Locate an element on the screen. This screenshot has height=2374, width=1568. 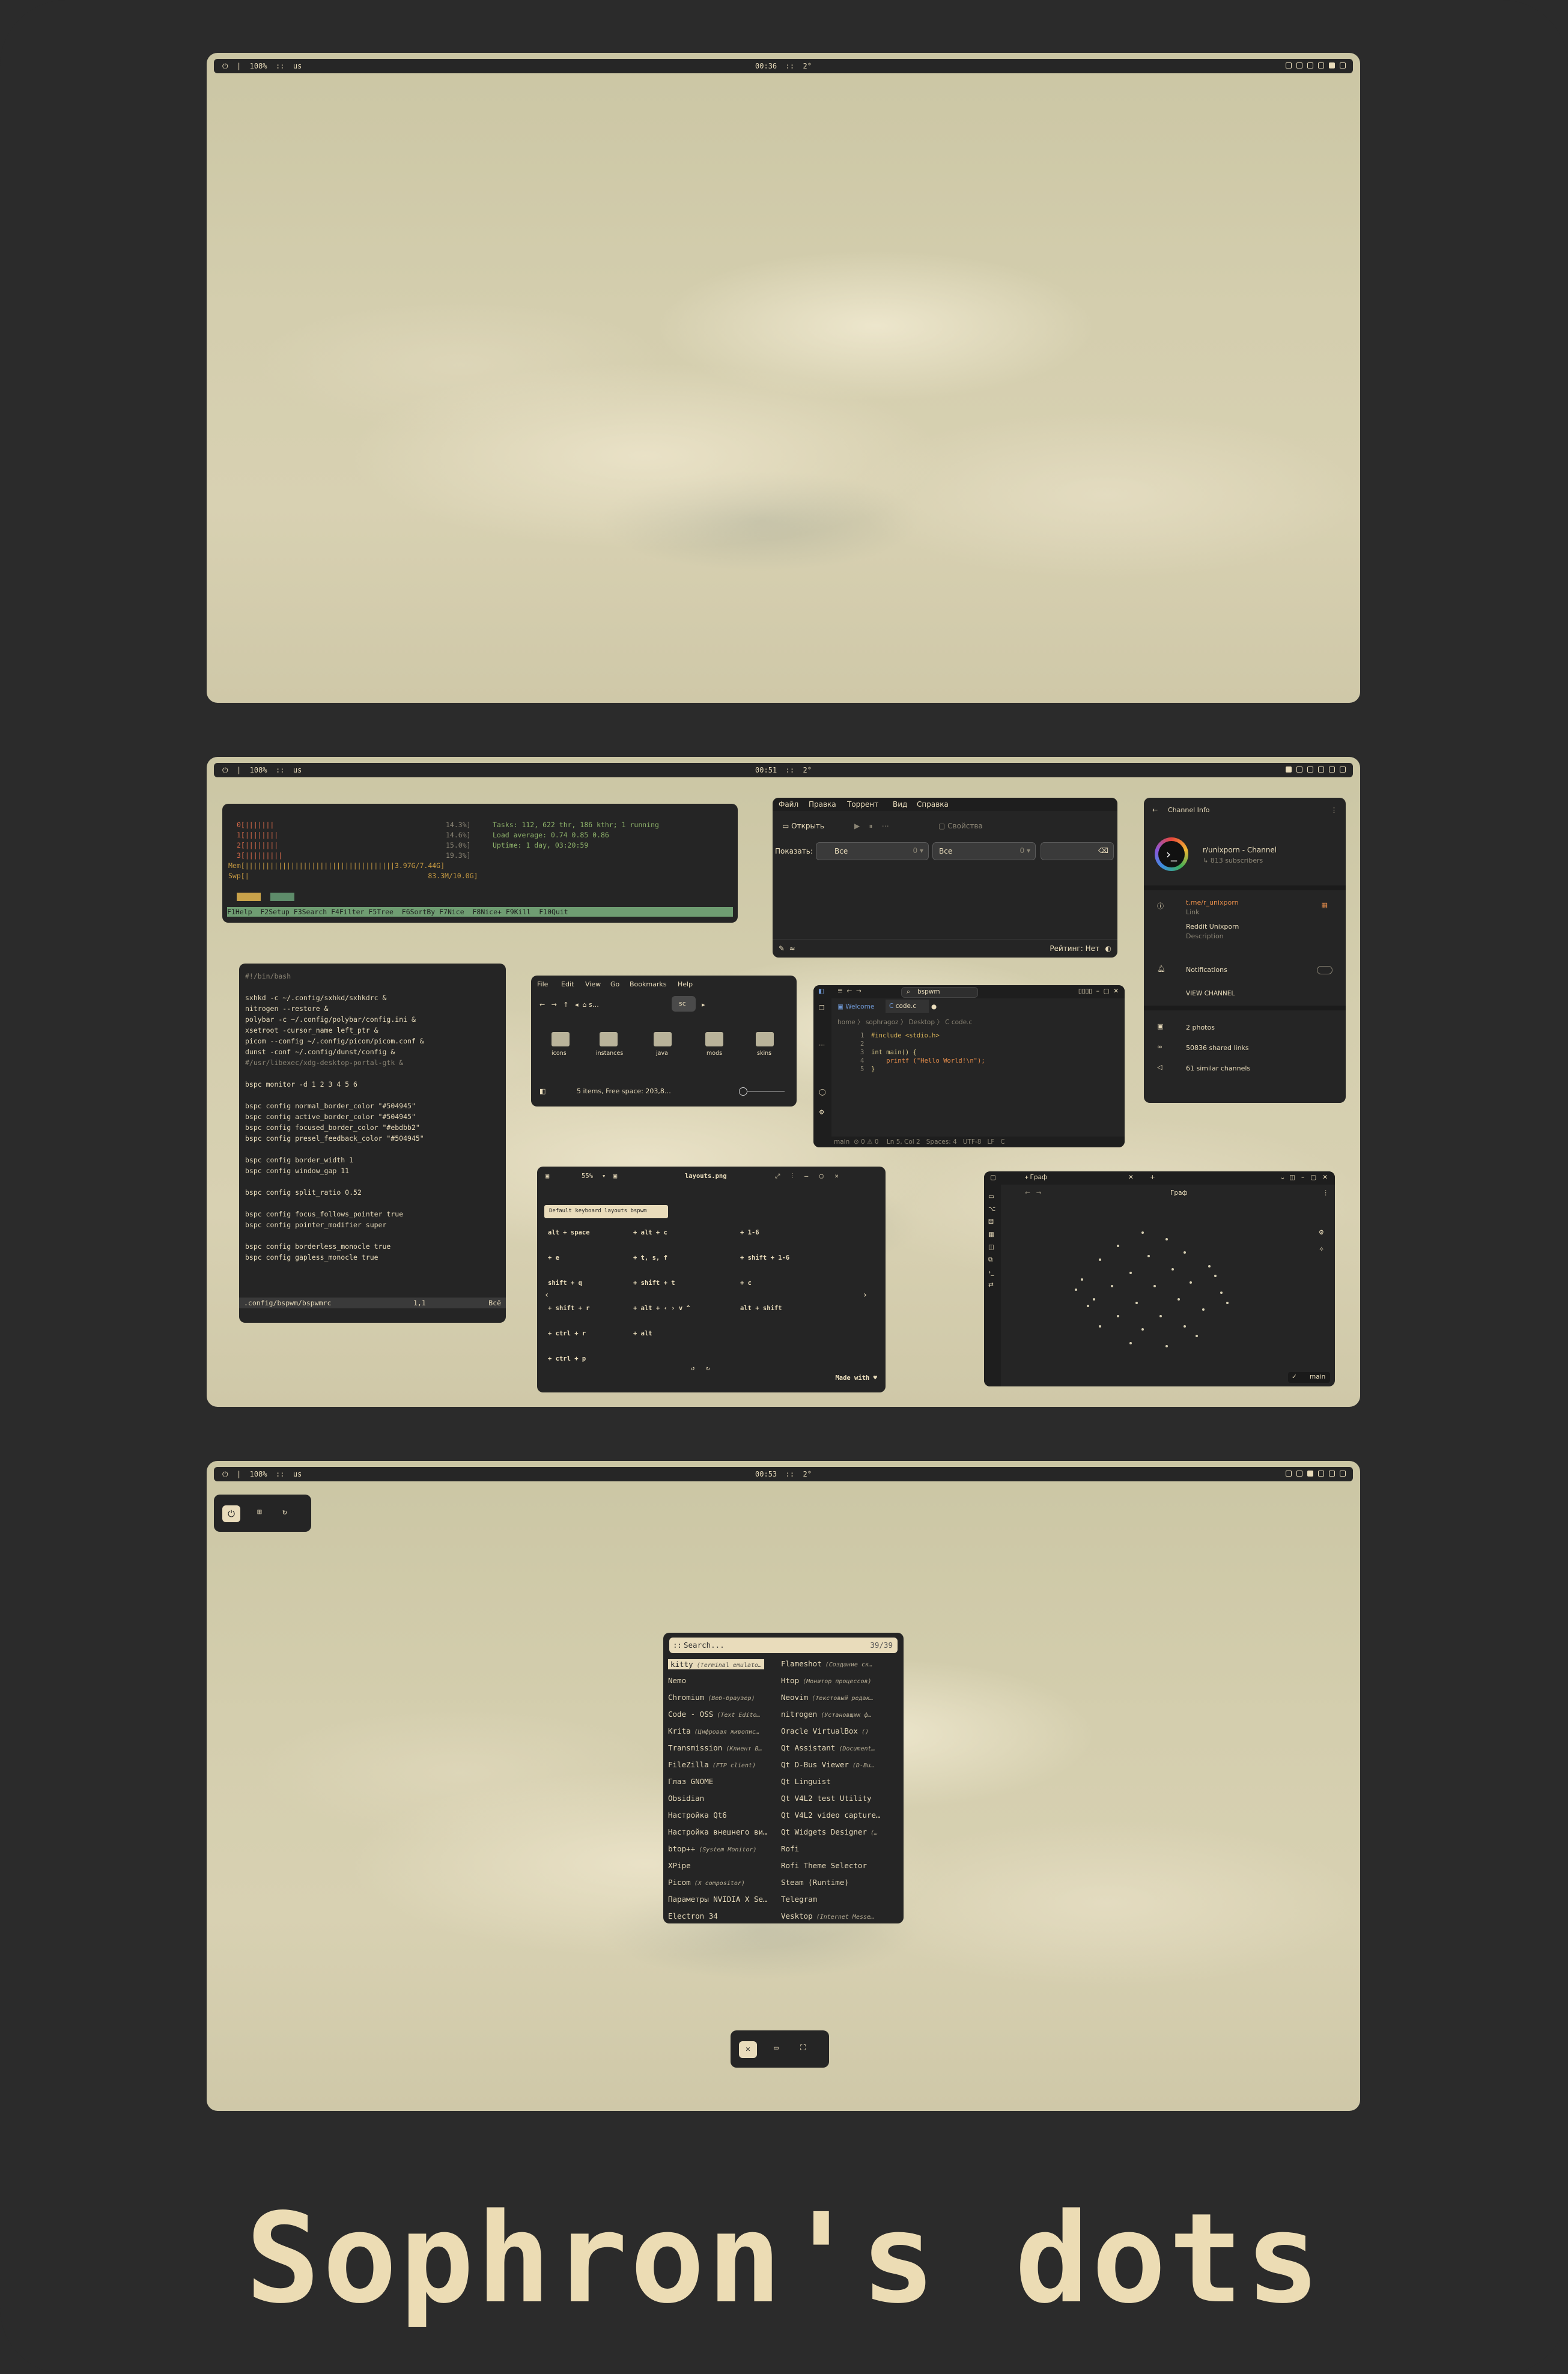
menu-help: Справка is located at coordinates (933, 804).